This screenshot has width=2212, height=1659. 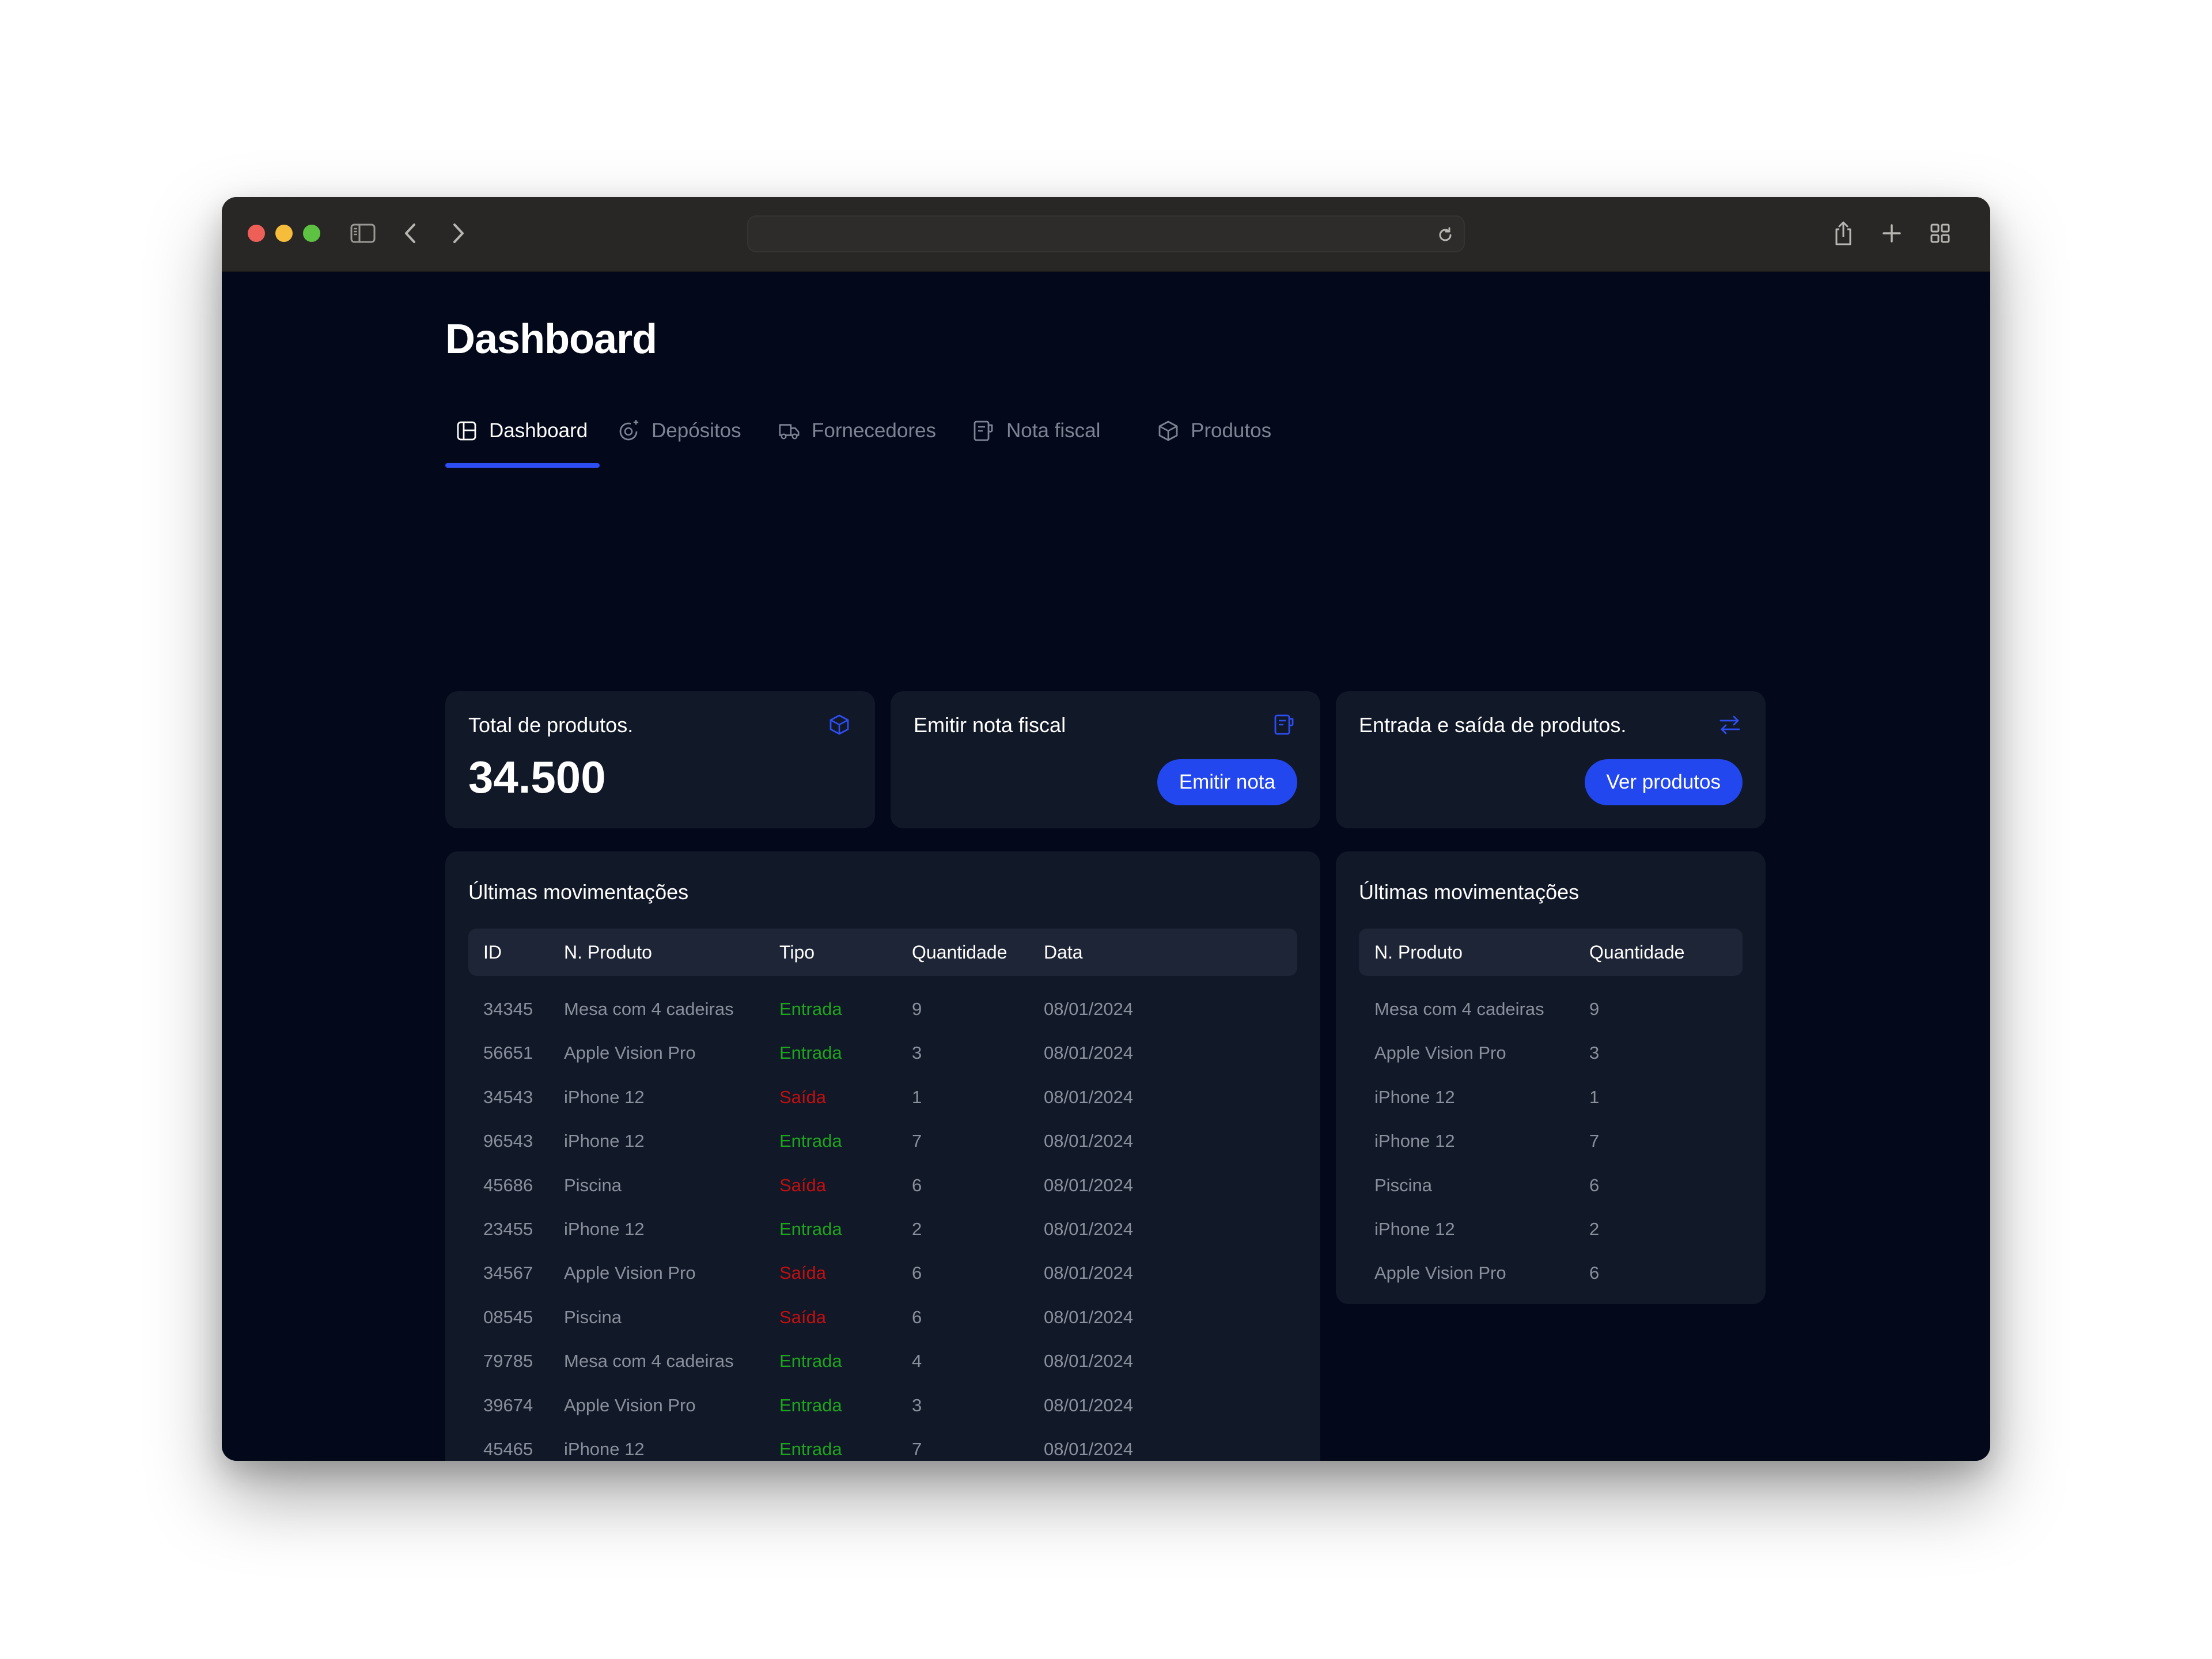 I want to click on cell-id: 23455, so click(x=508, y=1229).